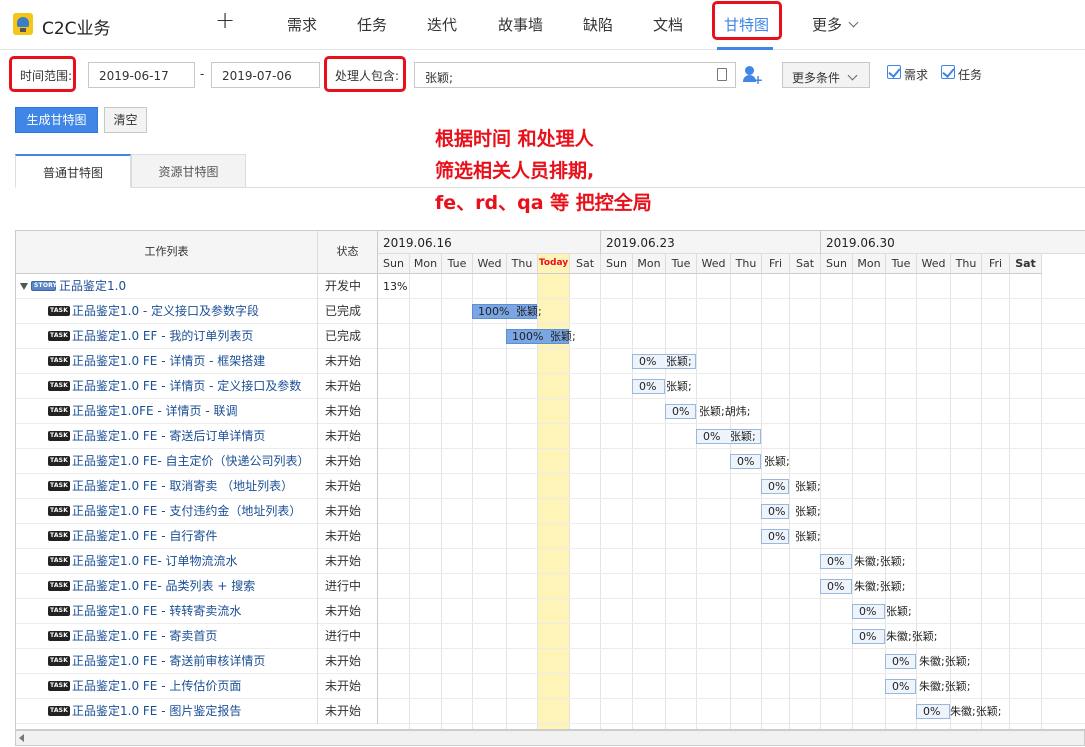 The image size is (1085, 747). What do you see at coordinates (442, 24) in the screenshot?
I see `nav-item-iterations: 迭代` at bounding box center [442, 24].